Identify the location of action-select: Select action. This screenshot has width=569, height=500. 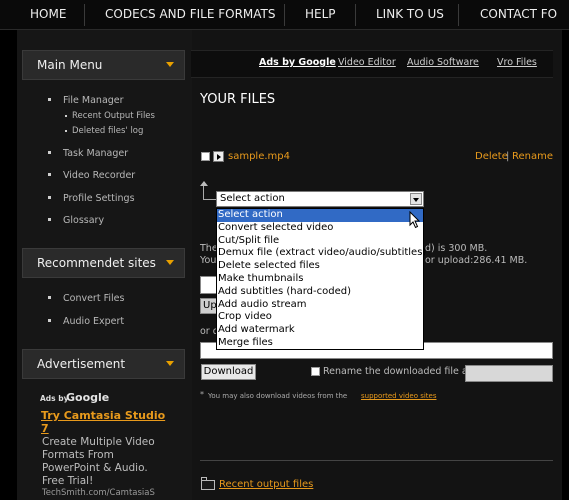
(320, 199).